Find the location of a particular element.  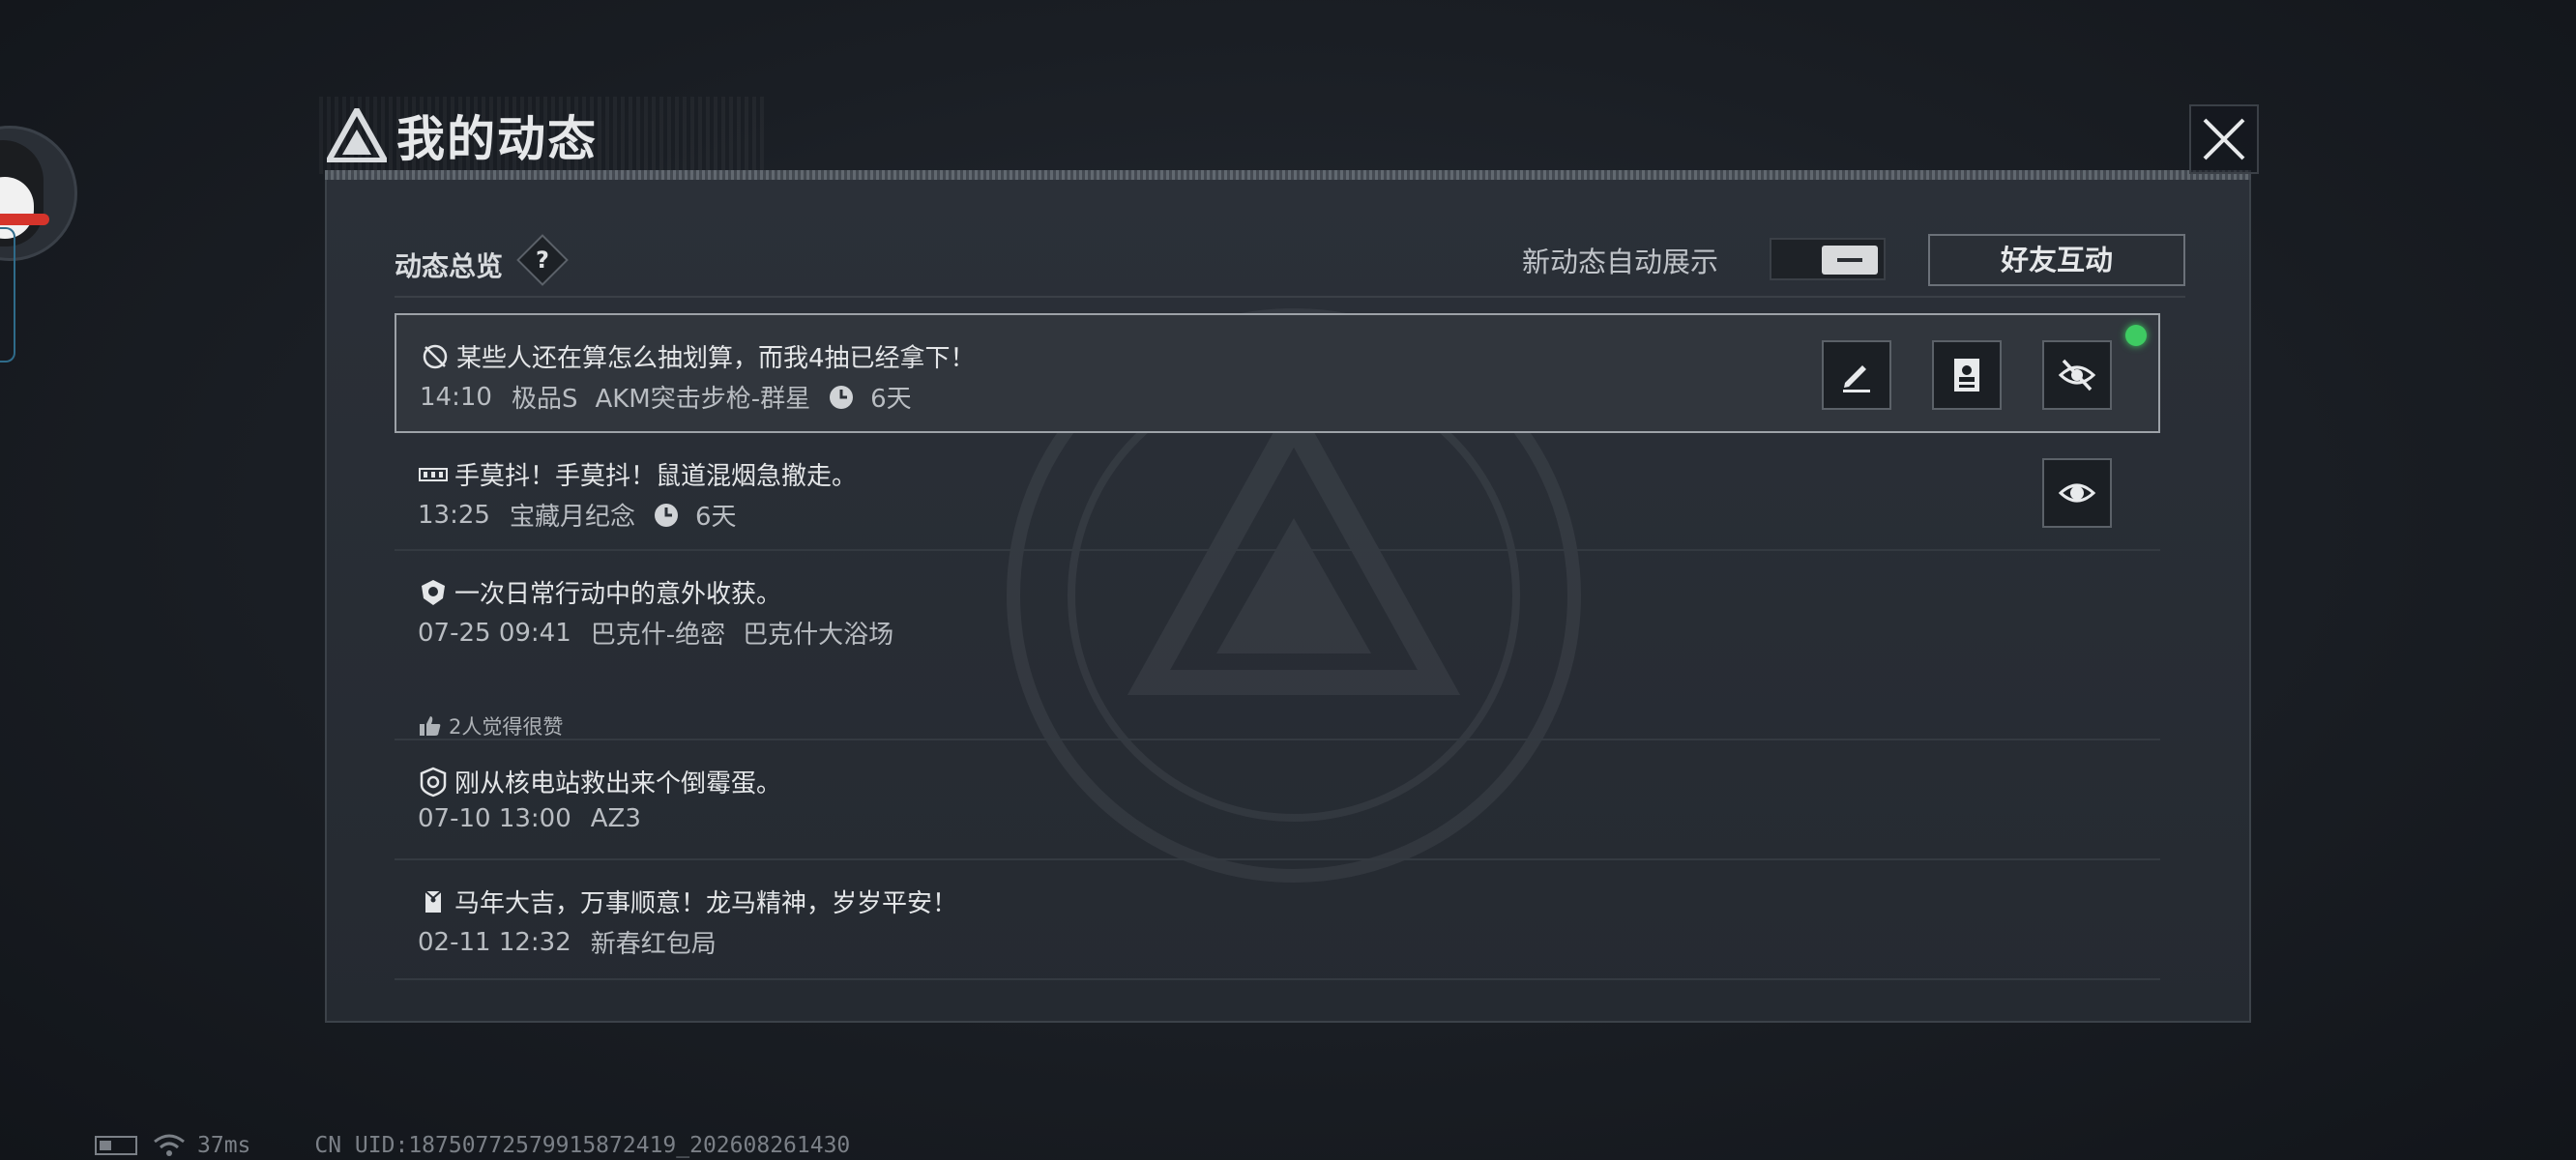

thumbs-up-icon is located at coordinates (430, 726).